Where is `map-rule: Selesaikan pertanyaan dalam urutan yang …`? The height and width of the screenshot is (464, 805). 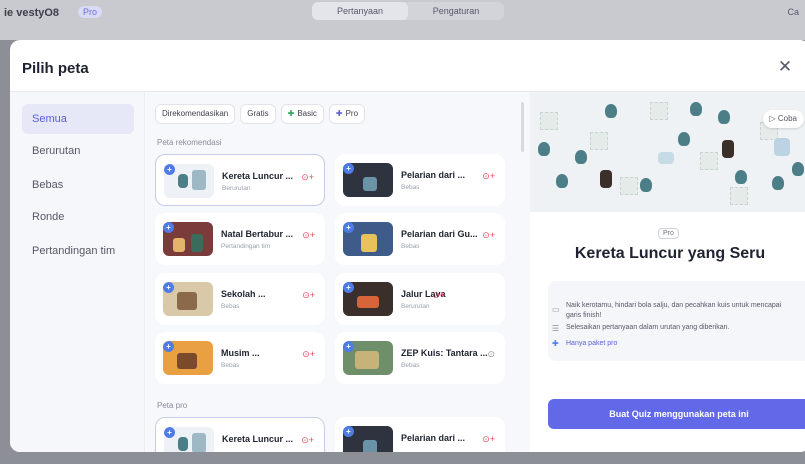
map-rule: Selesaikan pertanyaan dalam urutan yang … is located at coordinates (648, 327).